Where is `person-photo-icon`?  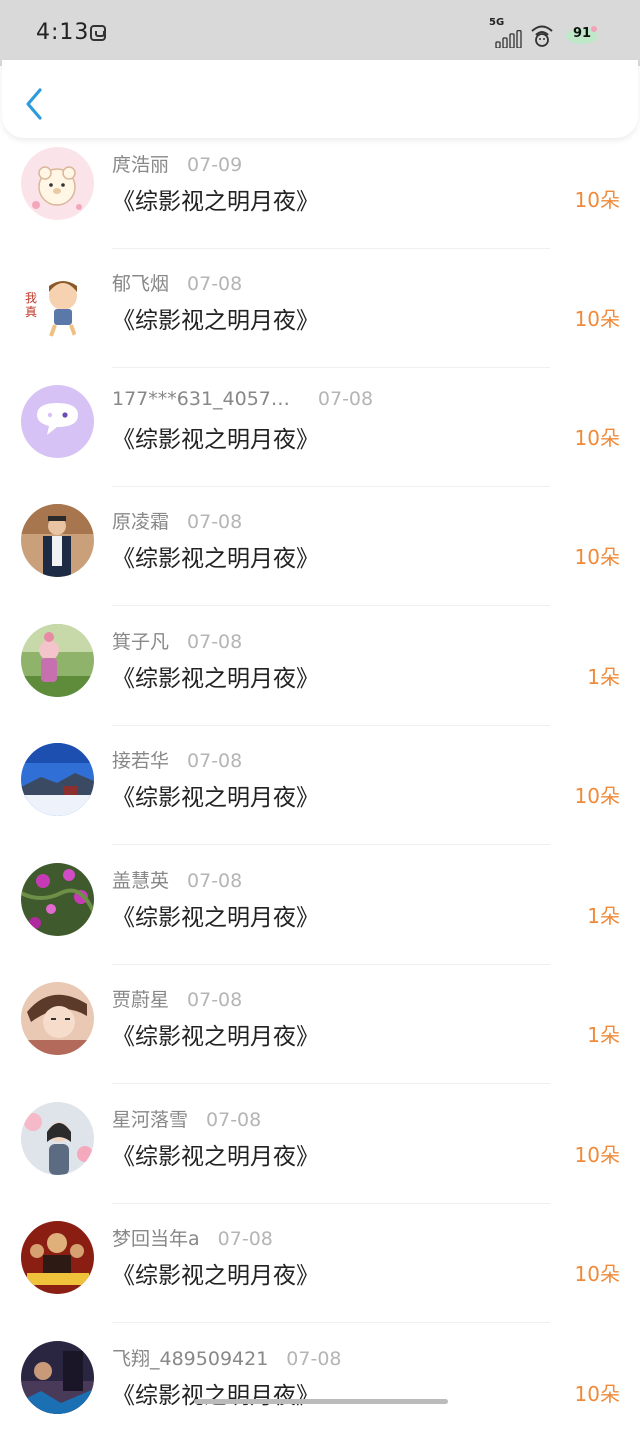 person-photo-icon is located at coordinates (57, 540).